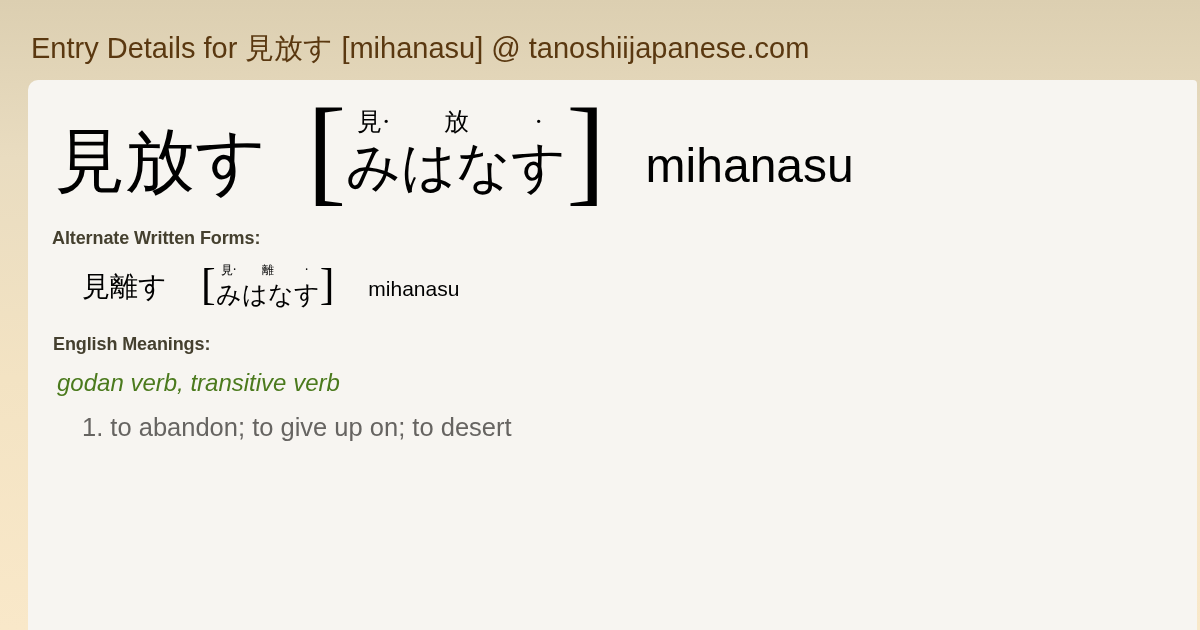  Describe the element at coordinates (124, 287) in the screenshot. I see `japanese-word: 見離す` at that location.